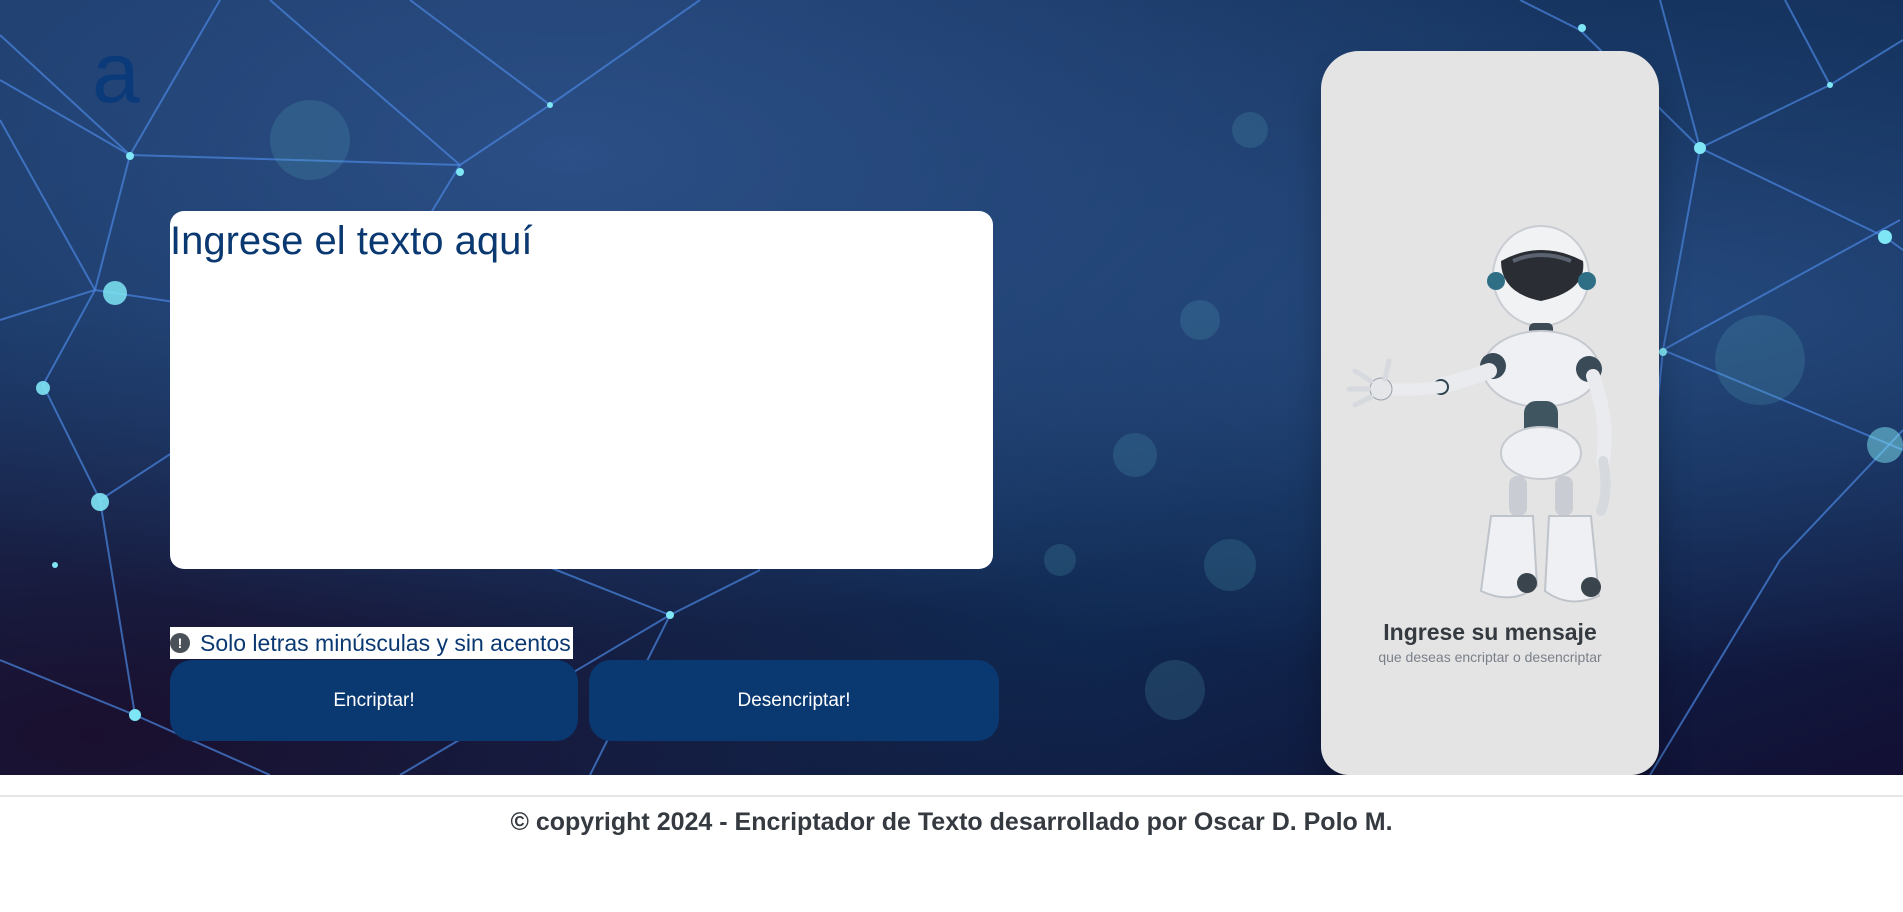  I want to click on encrypt-button: Encriptar!, so click(374, 700).